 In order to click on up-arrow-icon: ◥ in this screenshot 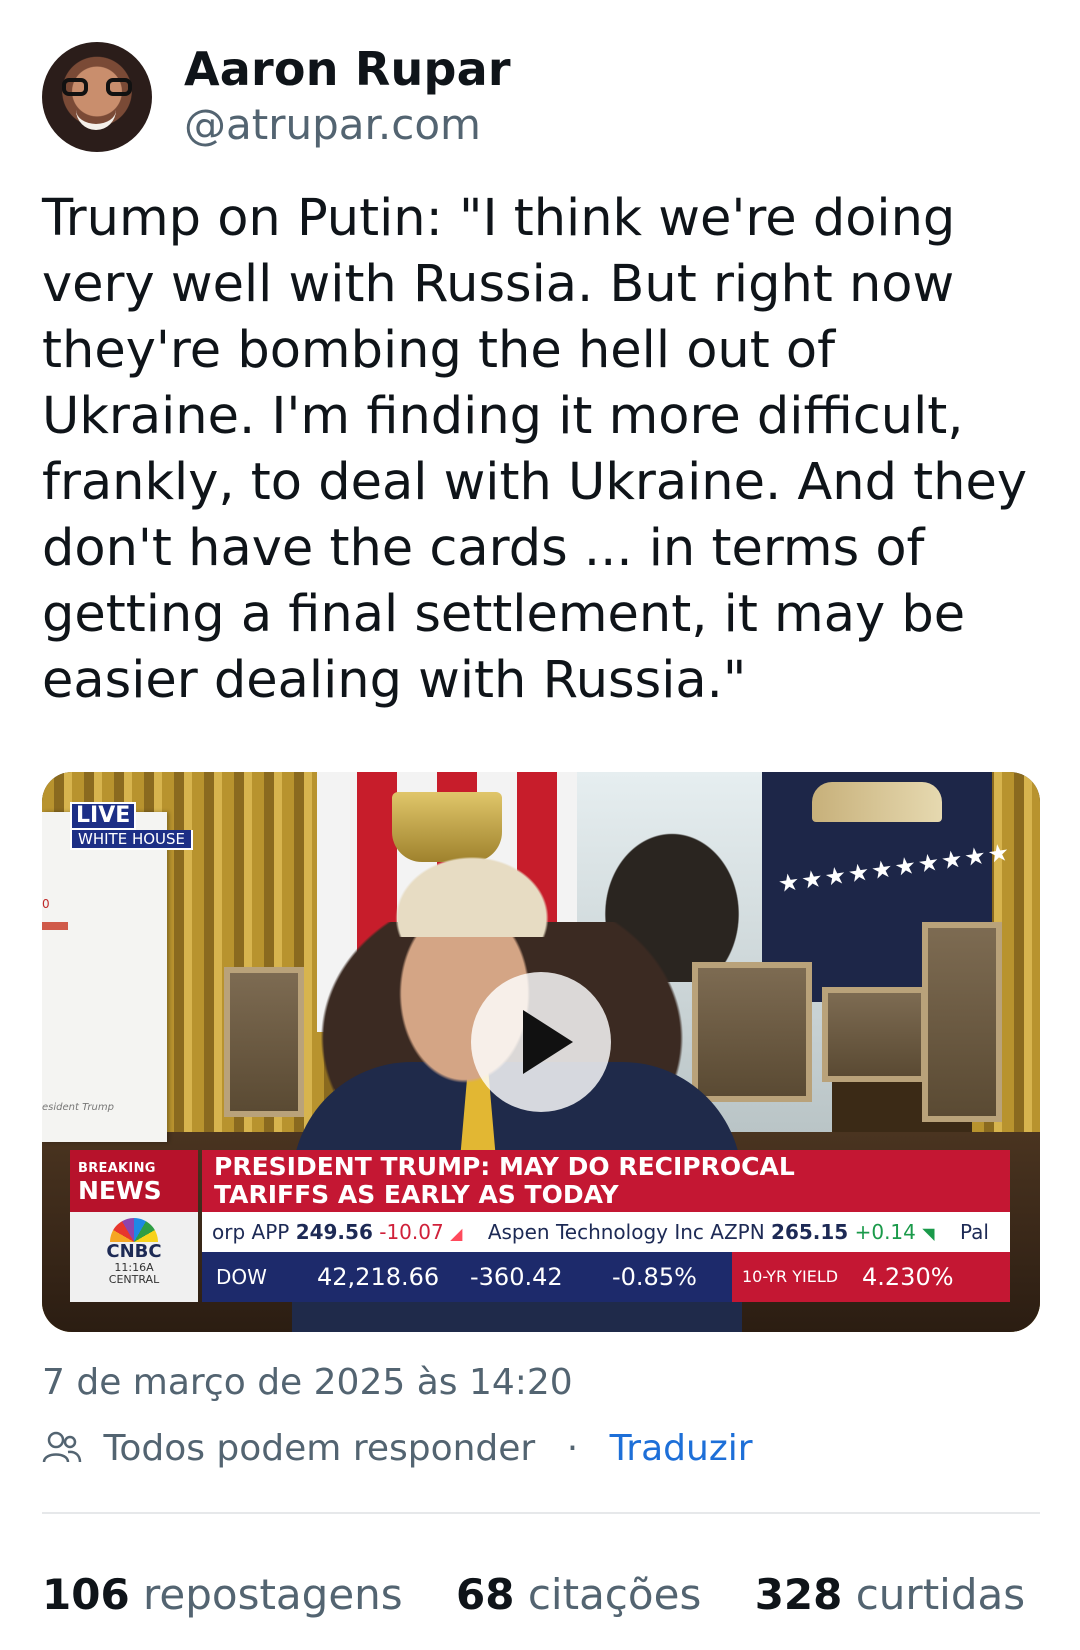, I will do `click(928, 1233)`.